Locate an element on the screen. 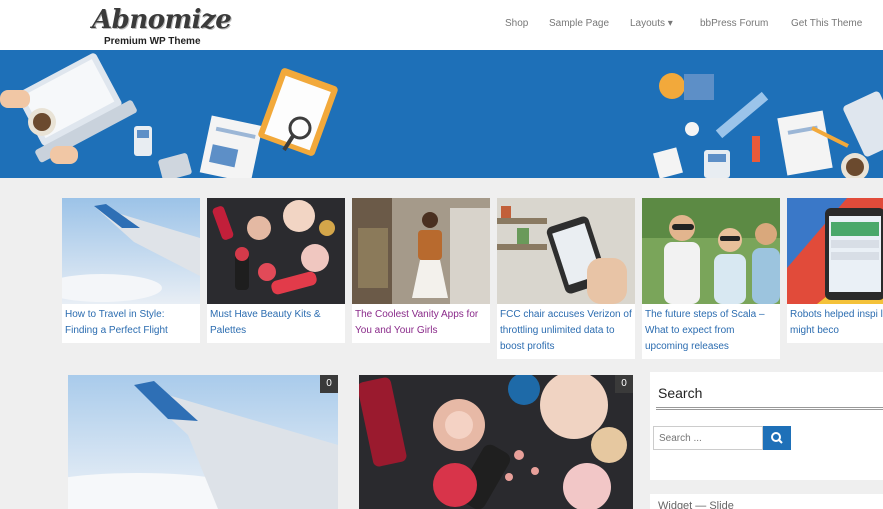  widget-title: Search is located at coordinates (680, 393).